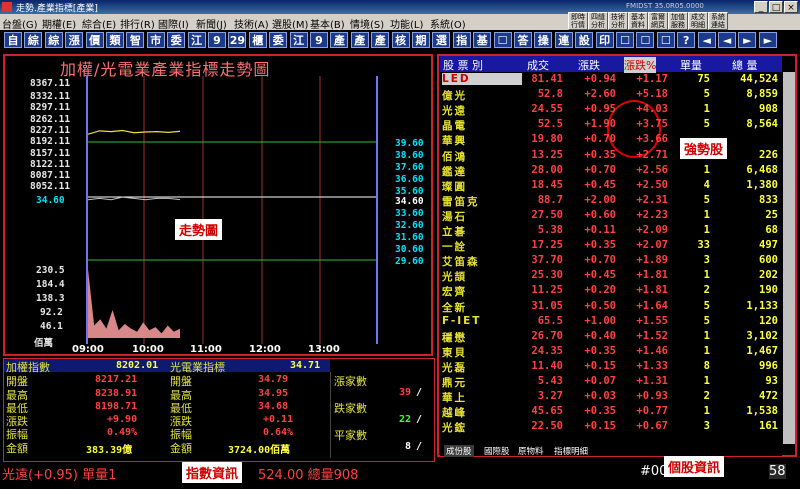 This screenshot has width=800, height=489. What do you see at coordinates (611, 337) in the screenshot?
I see `table-row: 穩懋 26.70 +0.40 +1.52 1 3,102` at bounding box center [611, 337].